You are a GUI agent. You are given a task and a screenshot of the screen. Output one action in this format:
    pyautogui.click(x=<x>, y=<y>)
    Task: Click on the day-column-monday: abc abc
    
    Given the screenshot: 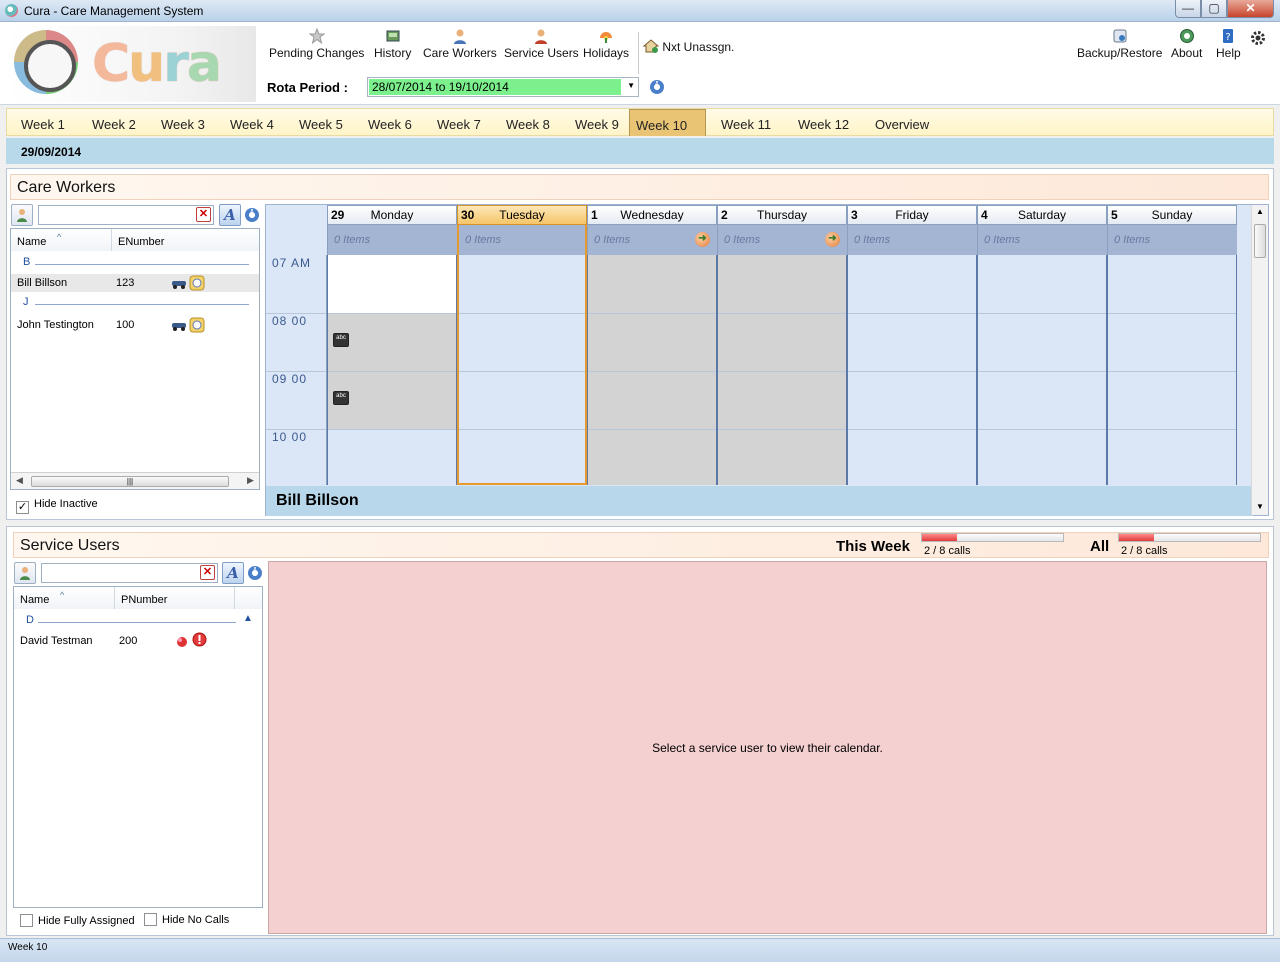 What is the action you would take?
    pyautogui.click(x=392, y=370)
    